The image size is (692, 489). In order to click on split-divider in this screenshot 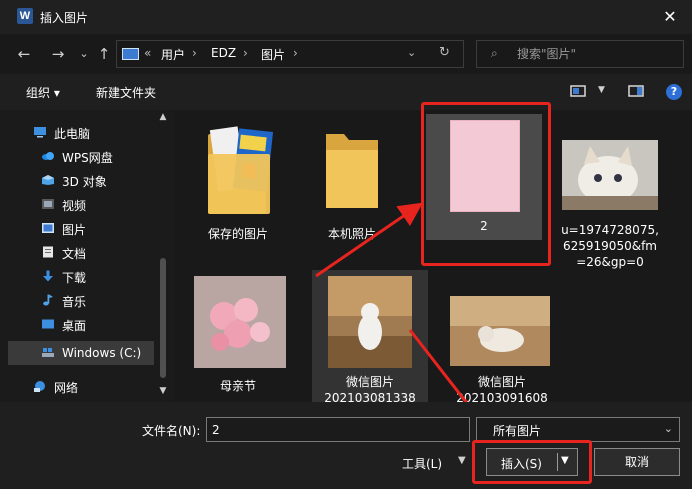, I will do `click(557, 462)`.